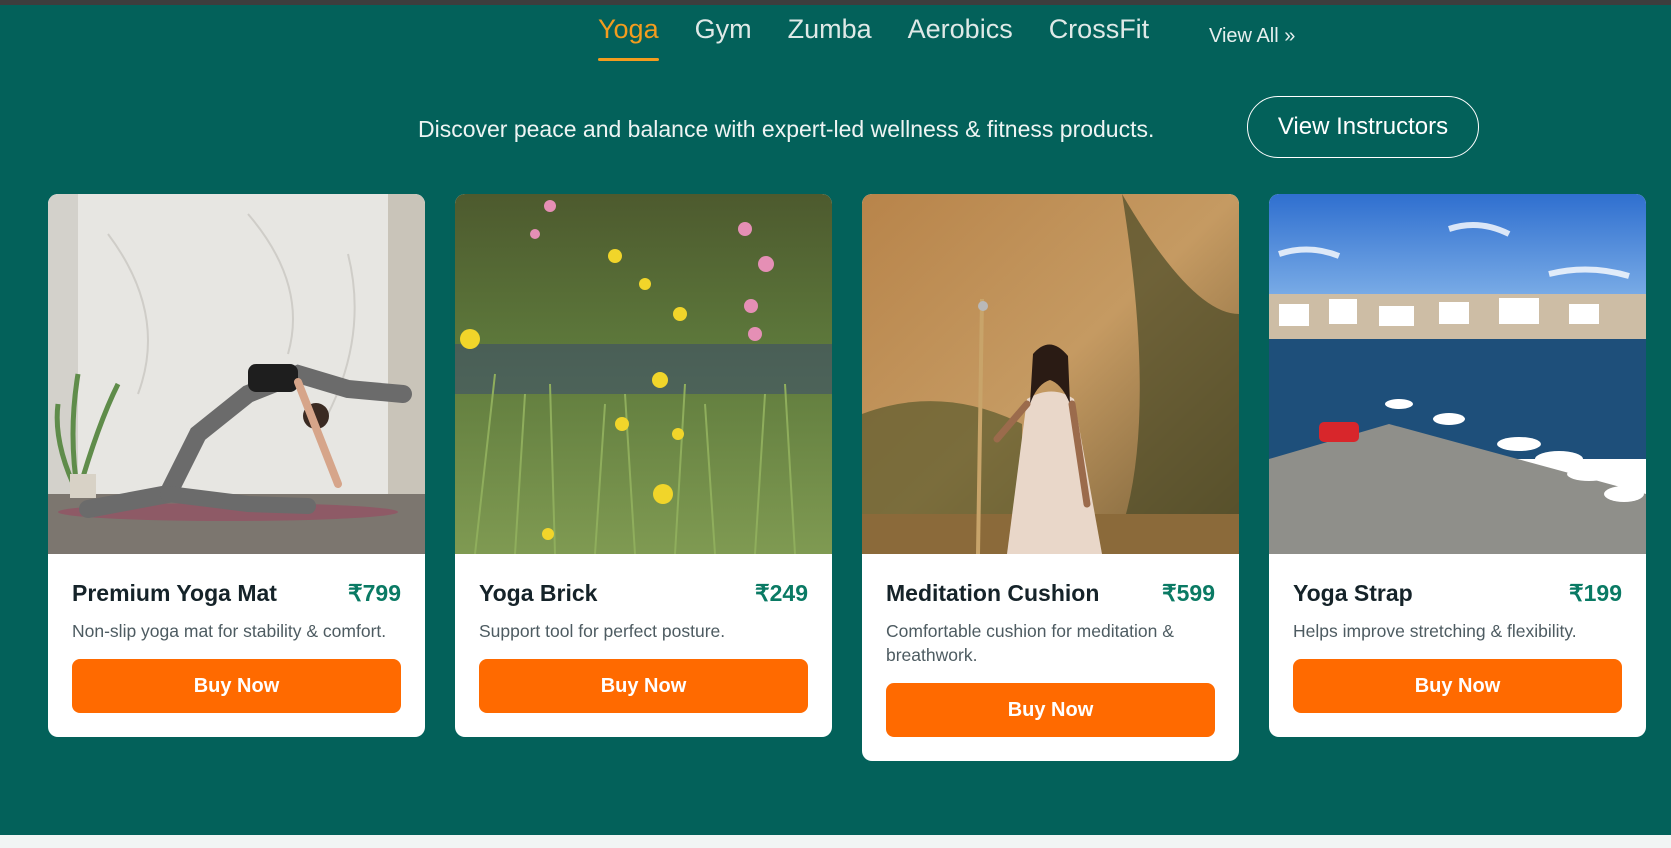 Image resolution: width=1671 pixels, height=848 pixels. I want to click on product-title: Meditation Cushion, so click(993, 593).